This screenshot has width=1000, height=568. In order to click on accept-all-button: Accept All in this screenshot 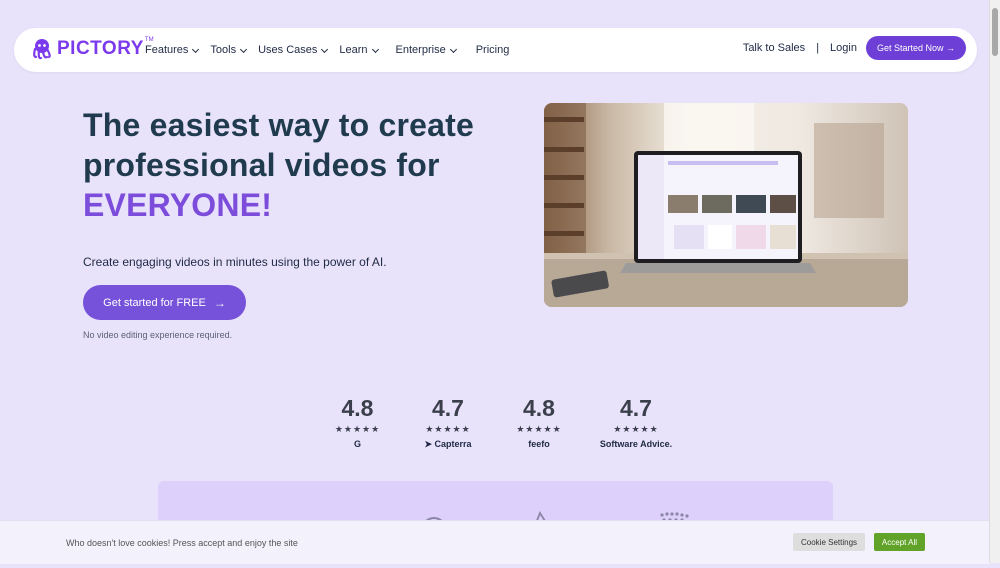, I will do `click(899, 542)`.